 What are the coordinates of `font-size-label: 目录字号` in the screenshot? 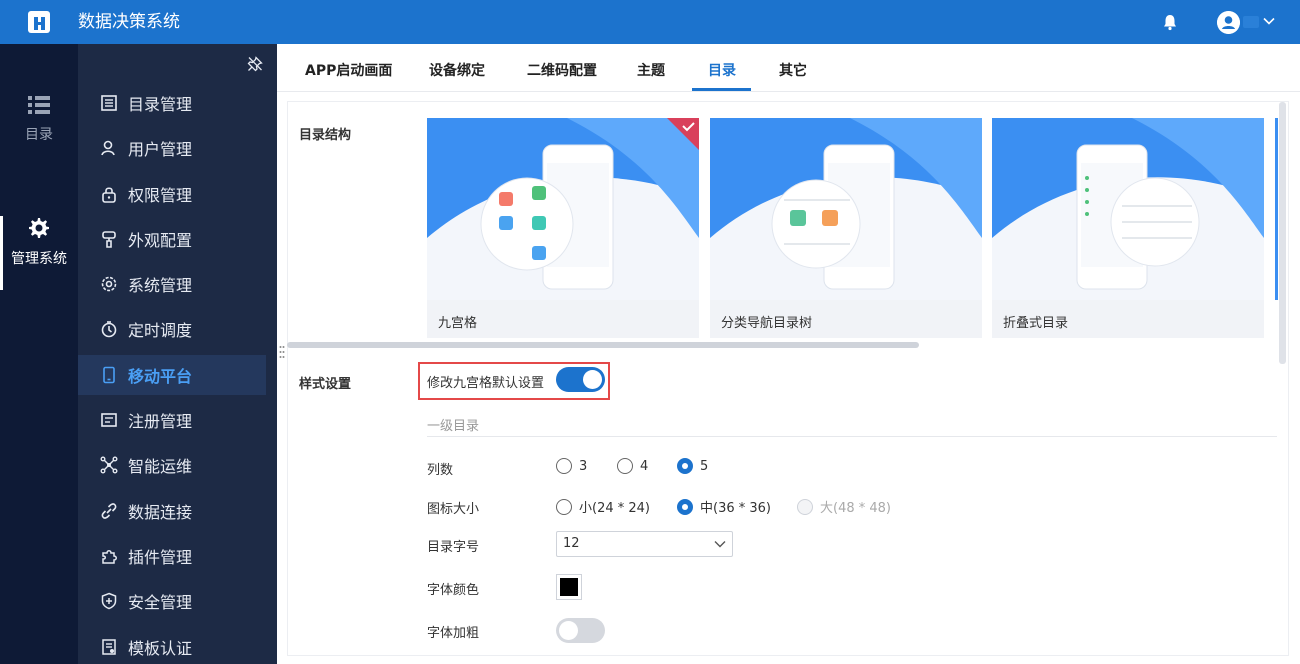 It's located at (453, 547).